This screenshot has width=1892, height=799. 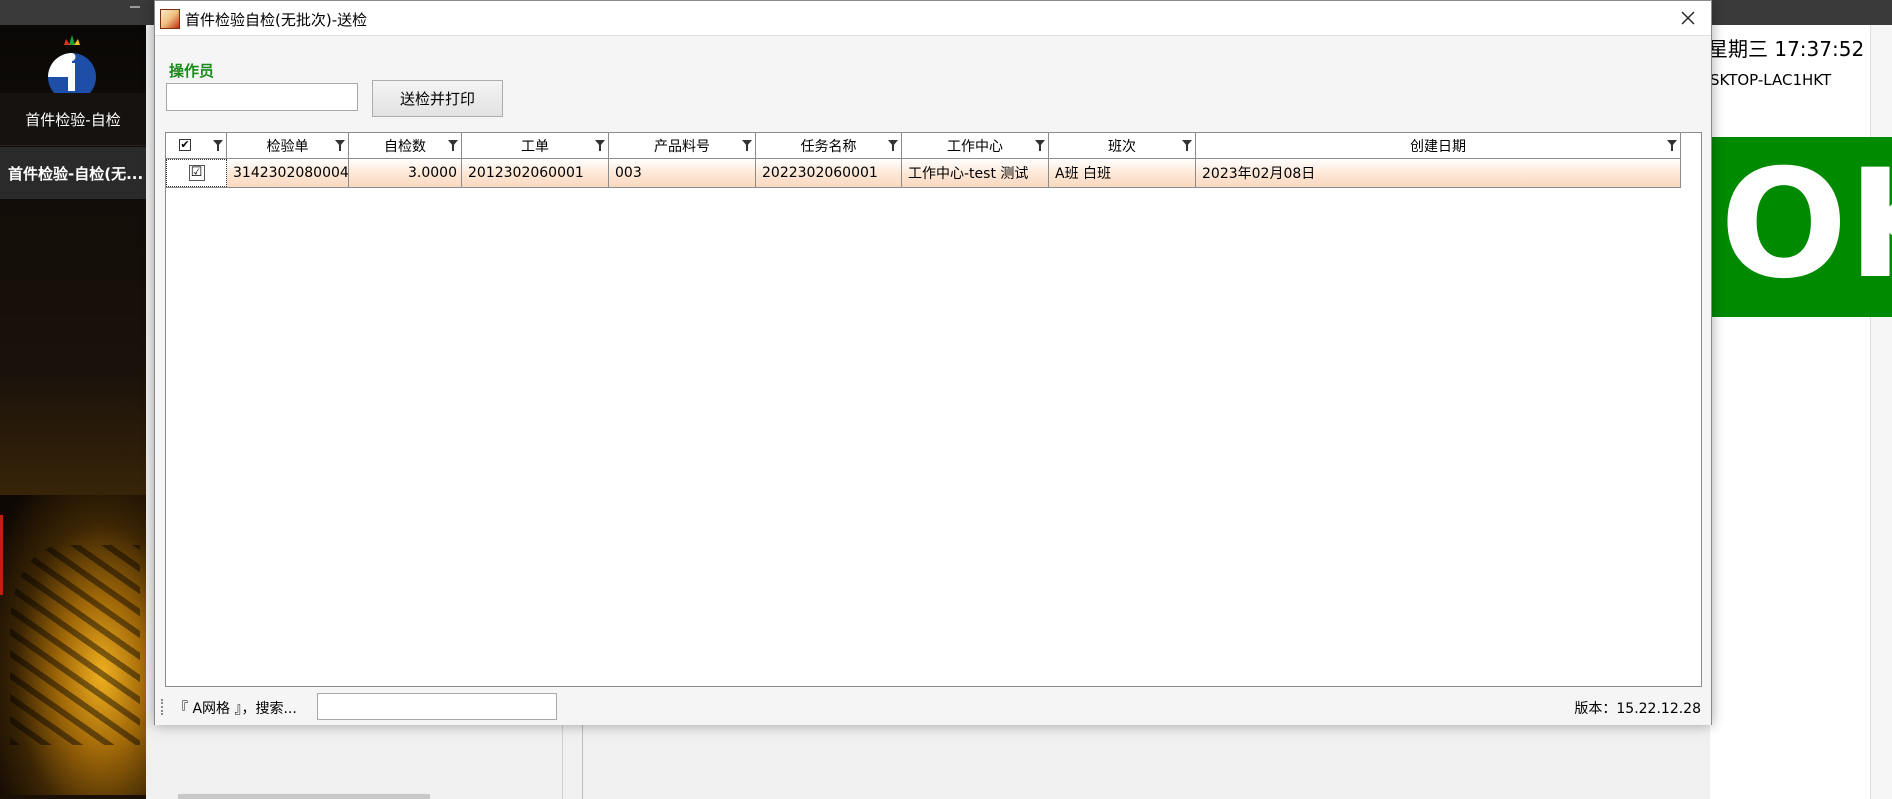 I want to click on operator-label: 操作员, so click(x=192, y=71).